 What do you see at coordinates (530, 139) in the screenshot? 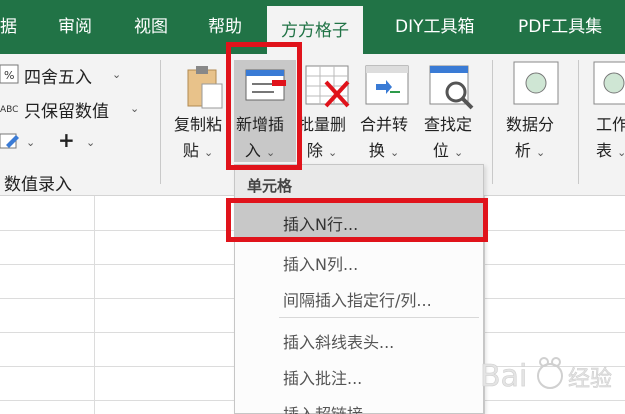
I see `data-analysis-button: 数据分 析 ⌄` at bounding box center [530, 139].